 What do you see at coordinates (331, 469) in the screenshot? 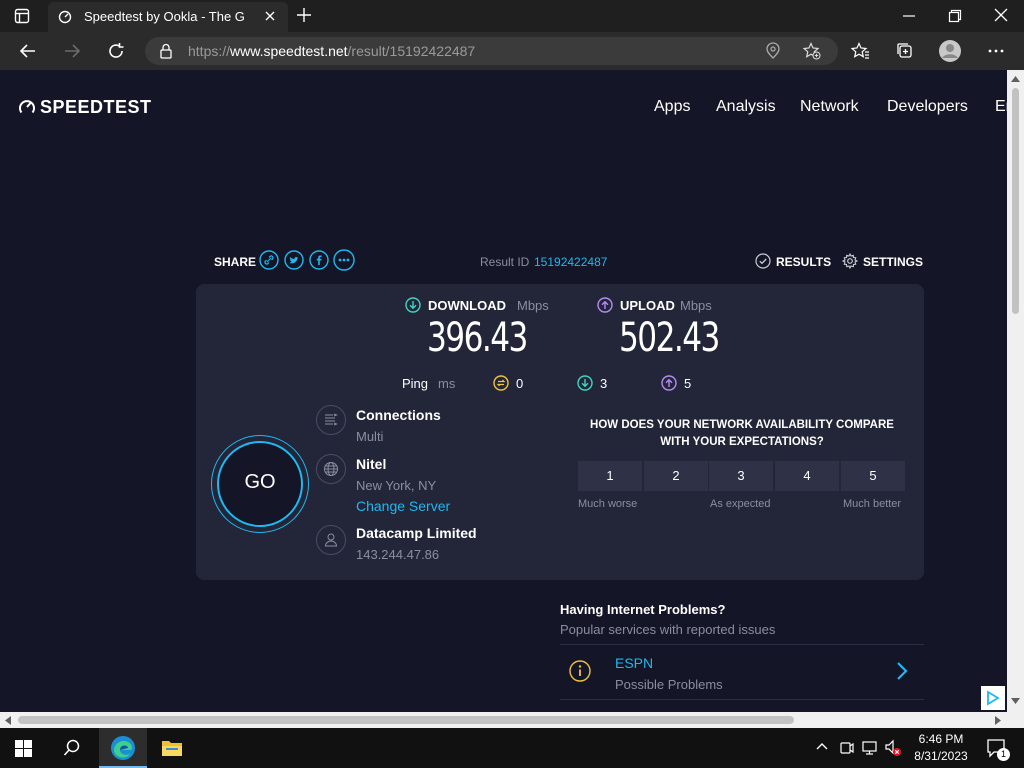
I see `globe-icon` at bounding box center [331, 469].